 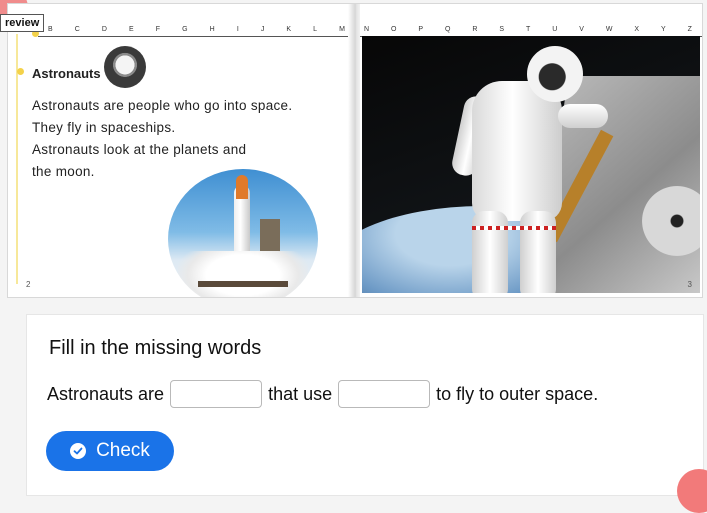 What do you see at coordinates (104, 127) in the screenshot?
I see `passage-line: They fly in spaceships.` at bounding box center [104, 127].